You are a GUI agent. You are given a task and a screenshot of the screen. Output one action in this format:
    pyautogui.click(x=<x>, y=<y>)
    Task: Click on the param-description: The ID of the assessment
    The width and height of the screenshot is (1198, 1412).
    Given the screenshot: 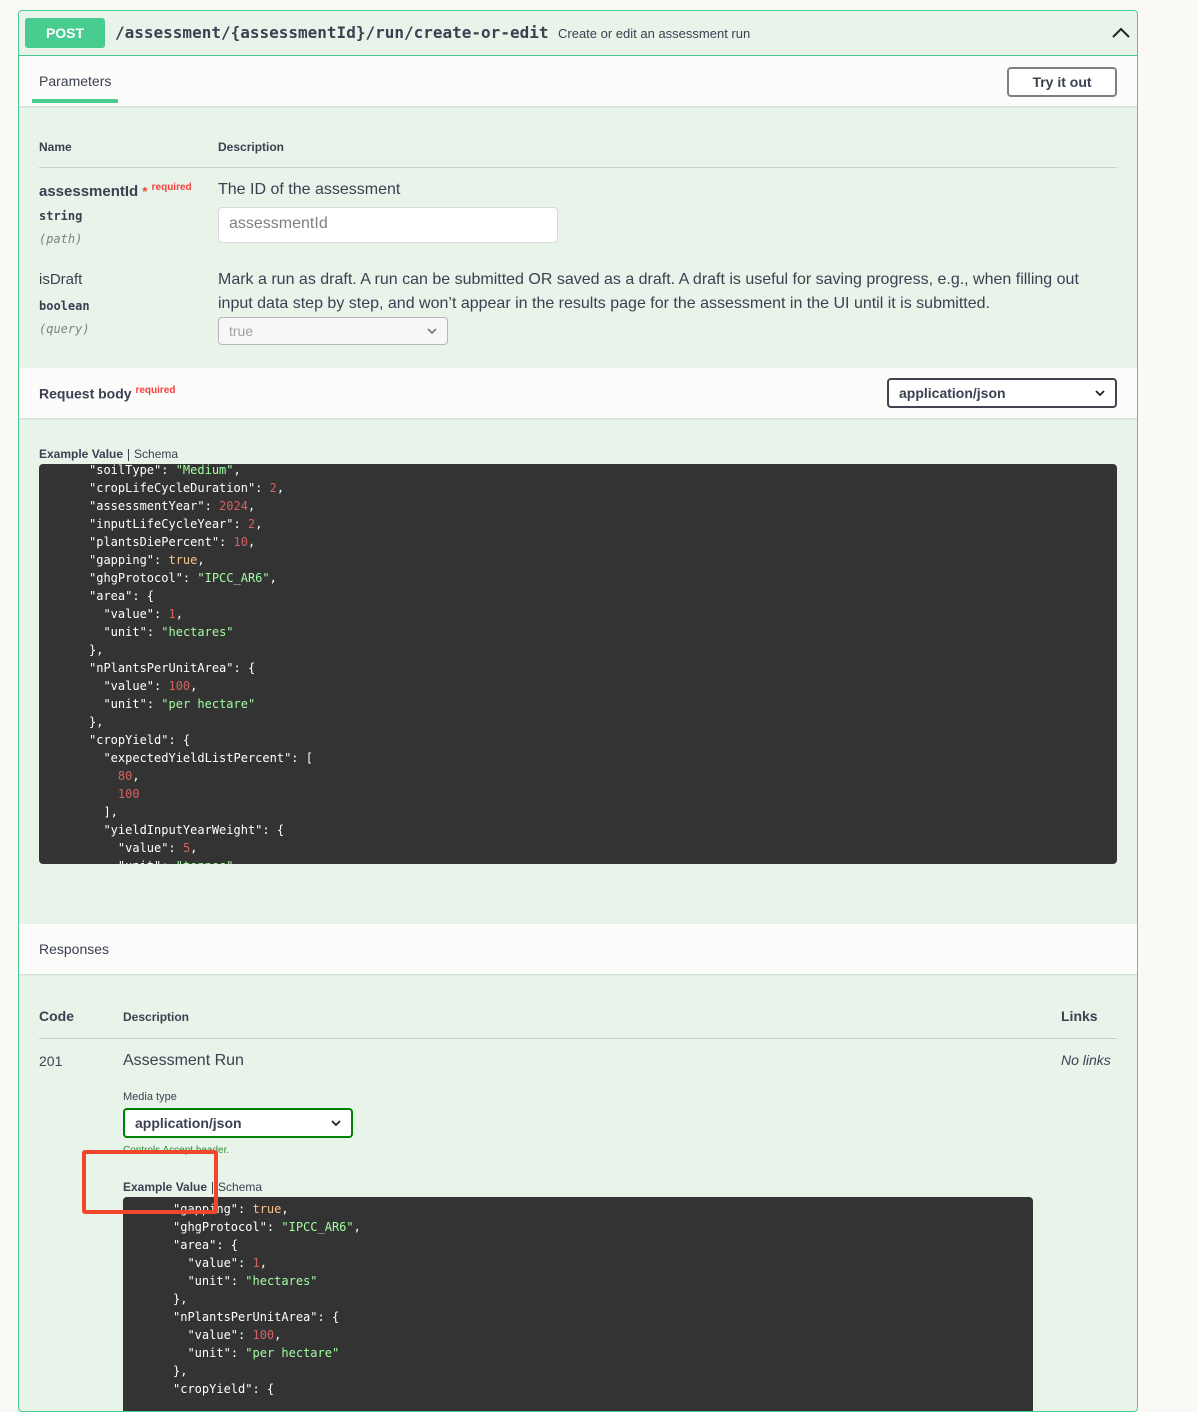 What is the action you would take?
    pyautogui.click(x=309, y=189)
    